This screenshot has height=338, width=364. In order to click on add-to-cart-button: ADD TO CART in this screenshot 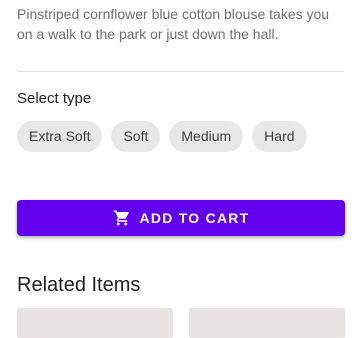, I will do `click(181, 218)`.